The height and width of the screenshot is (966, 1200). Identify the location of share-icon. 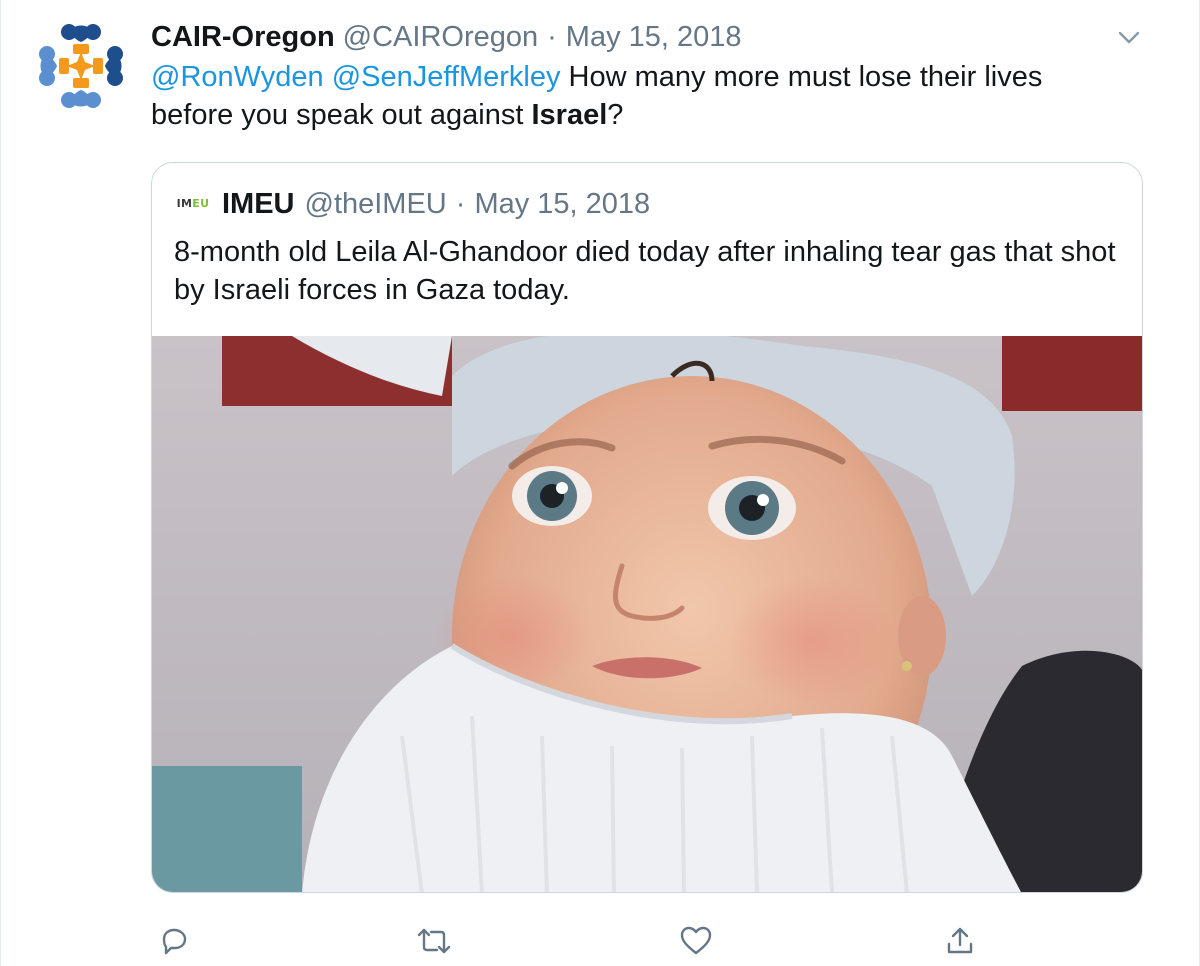
(960, 940).